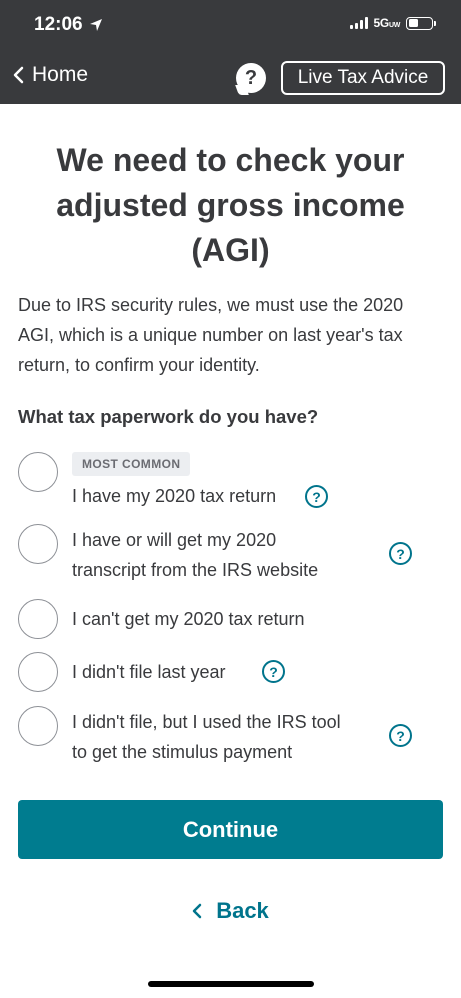 The image size is (461, 998). I want to click on cellular-signal-icon, so click(358, 23).